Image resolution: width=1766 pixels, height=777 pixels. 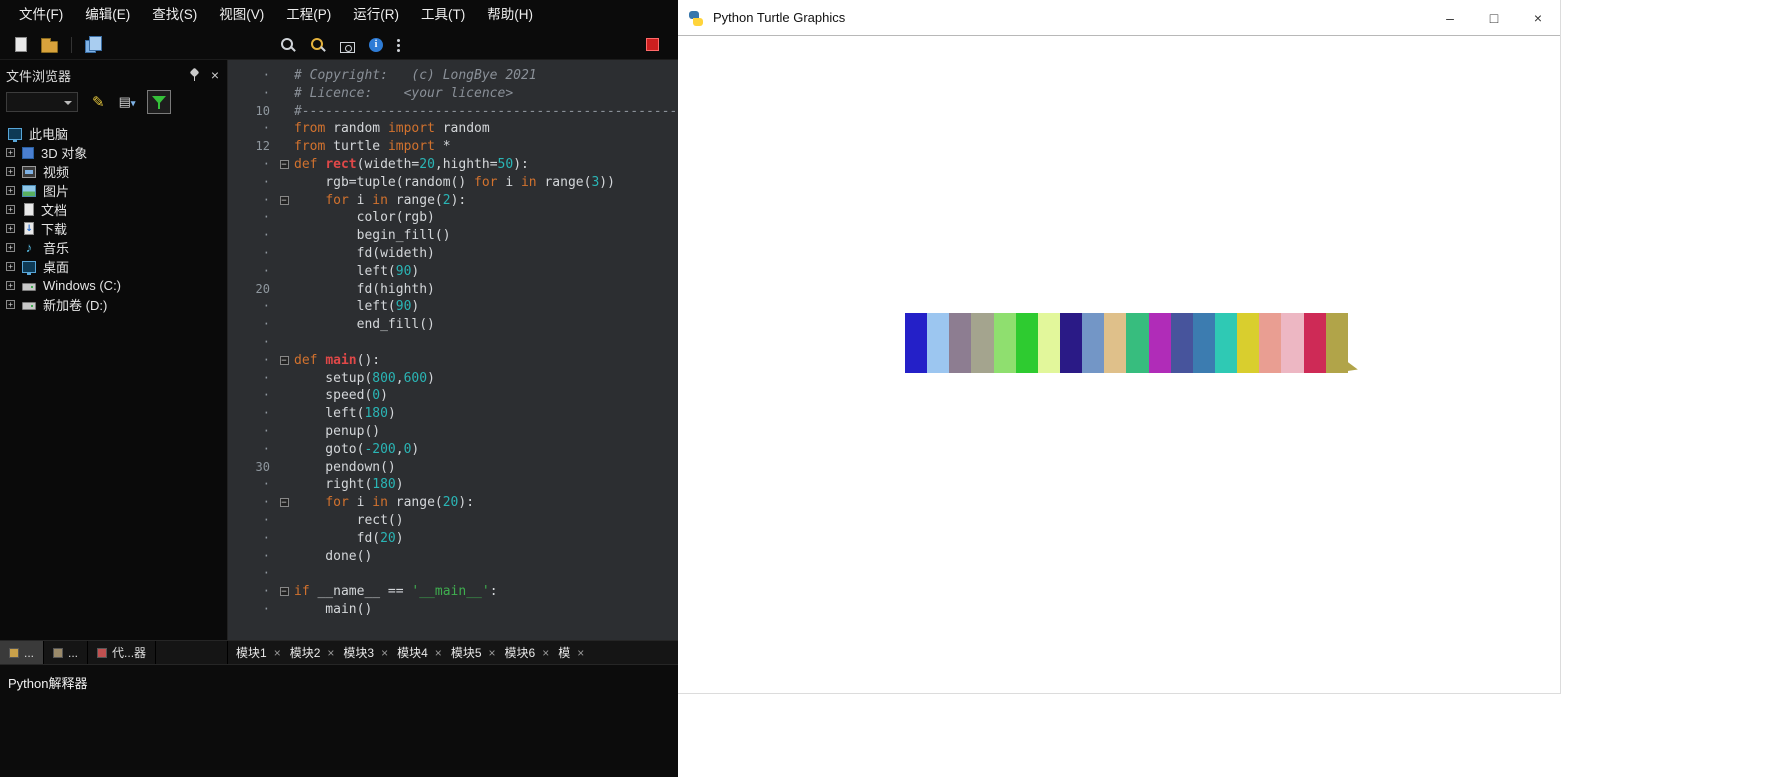 I want to click on search-icon, so click(x=288, y=45).